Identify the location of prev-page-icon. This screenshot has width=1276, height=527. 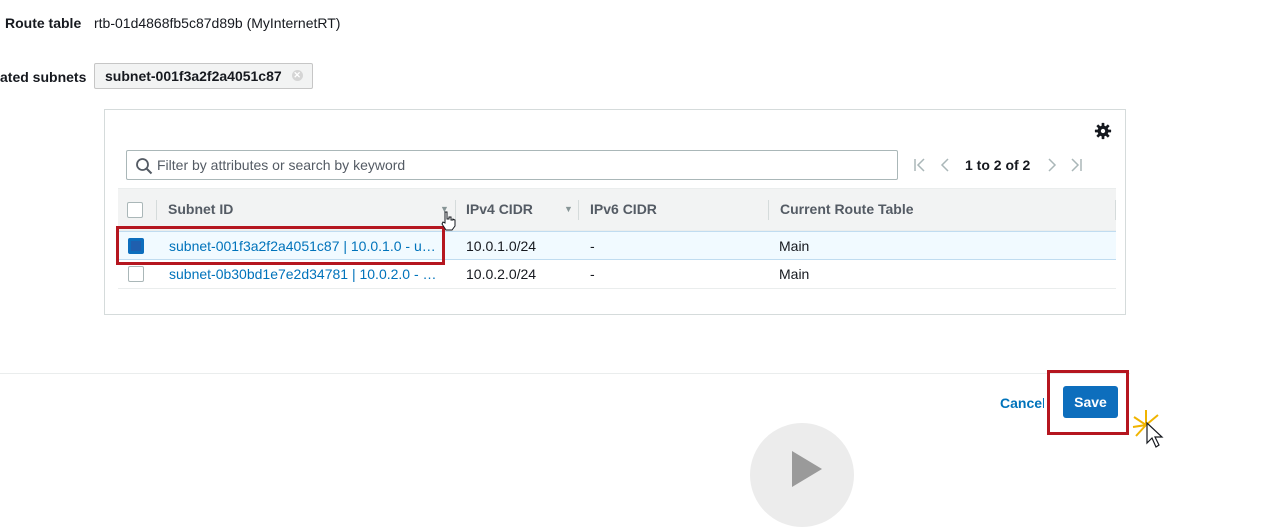
(945, 165).